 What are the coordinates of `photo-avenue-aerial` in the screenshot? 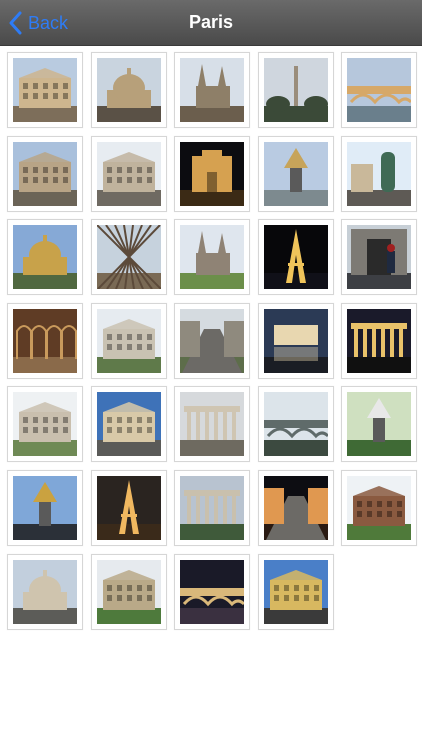 It's located at (212, 340).